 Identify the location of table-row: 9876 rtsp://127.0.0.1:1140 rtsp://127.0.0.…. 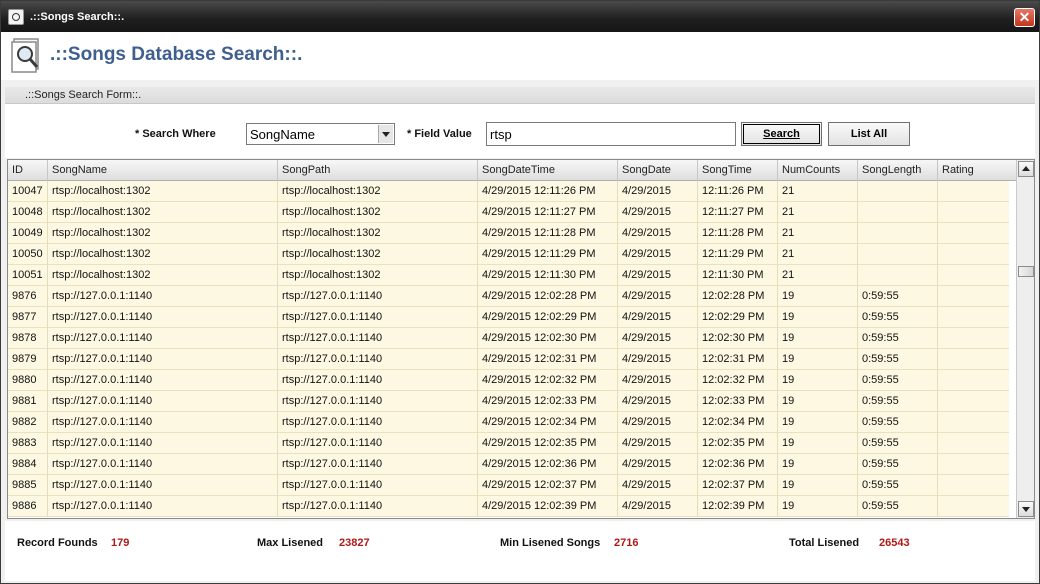
(512, 296).